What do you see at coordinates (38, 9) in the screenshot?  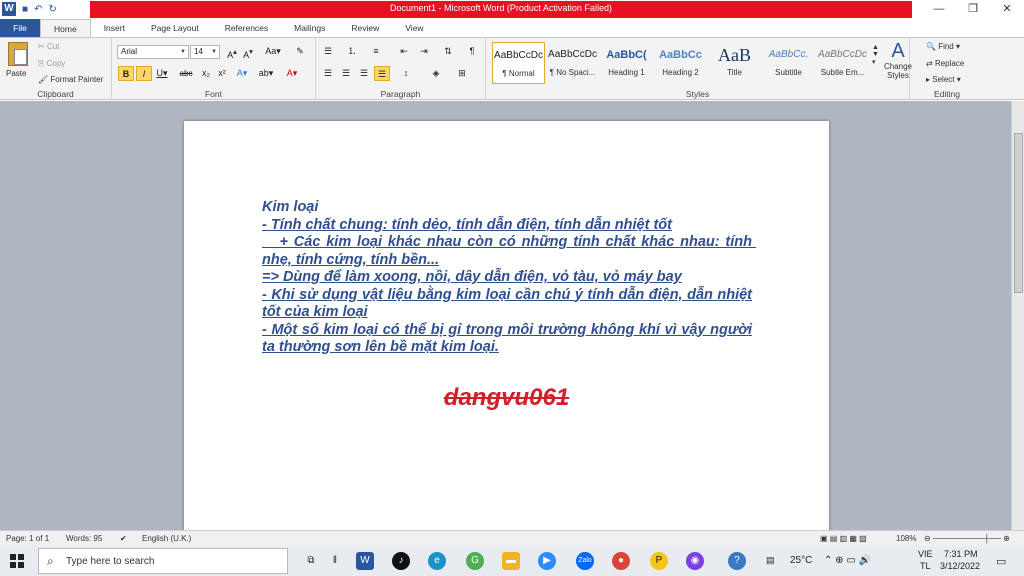 I see `undo-icon: ↶` at bounding box center [38, 9].